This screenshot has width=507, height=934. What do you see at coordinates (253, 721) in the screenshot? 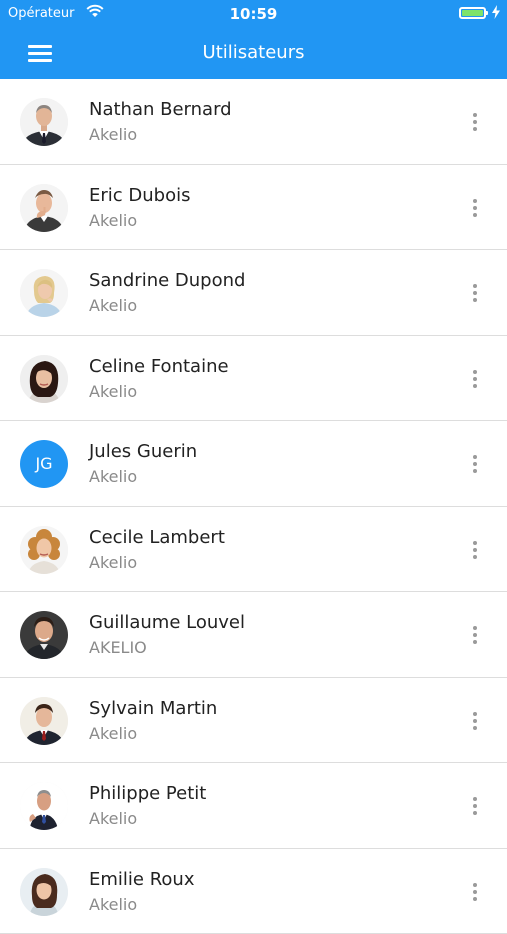
I see `list-item: Sylvain Martin Akelio` at bounding box center [253, 721].